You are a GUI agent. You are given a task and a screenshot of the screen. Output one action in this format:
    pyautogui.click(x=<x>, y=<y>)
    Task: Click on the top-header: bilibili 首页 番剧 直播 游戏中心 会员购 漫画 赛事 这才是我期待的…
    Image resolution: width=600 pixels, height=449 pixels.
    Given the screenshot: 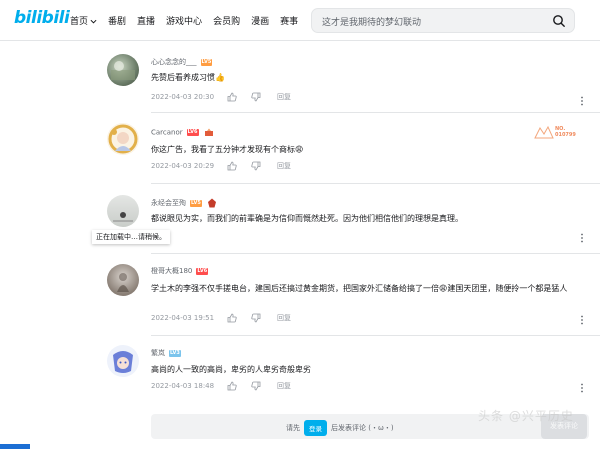 What is the action you would take?
    pyautogui.click(x=300, y=20)
    